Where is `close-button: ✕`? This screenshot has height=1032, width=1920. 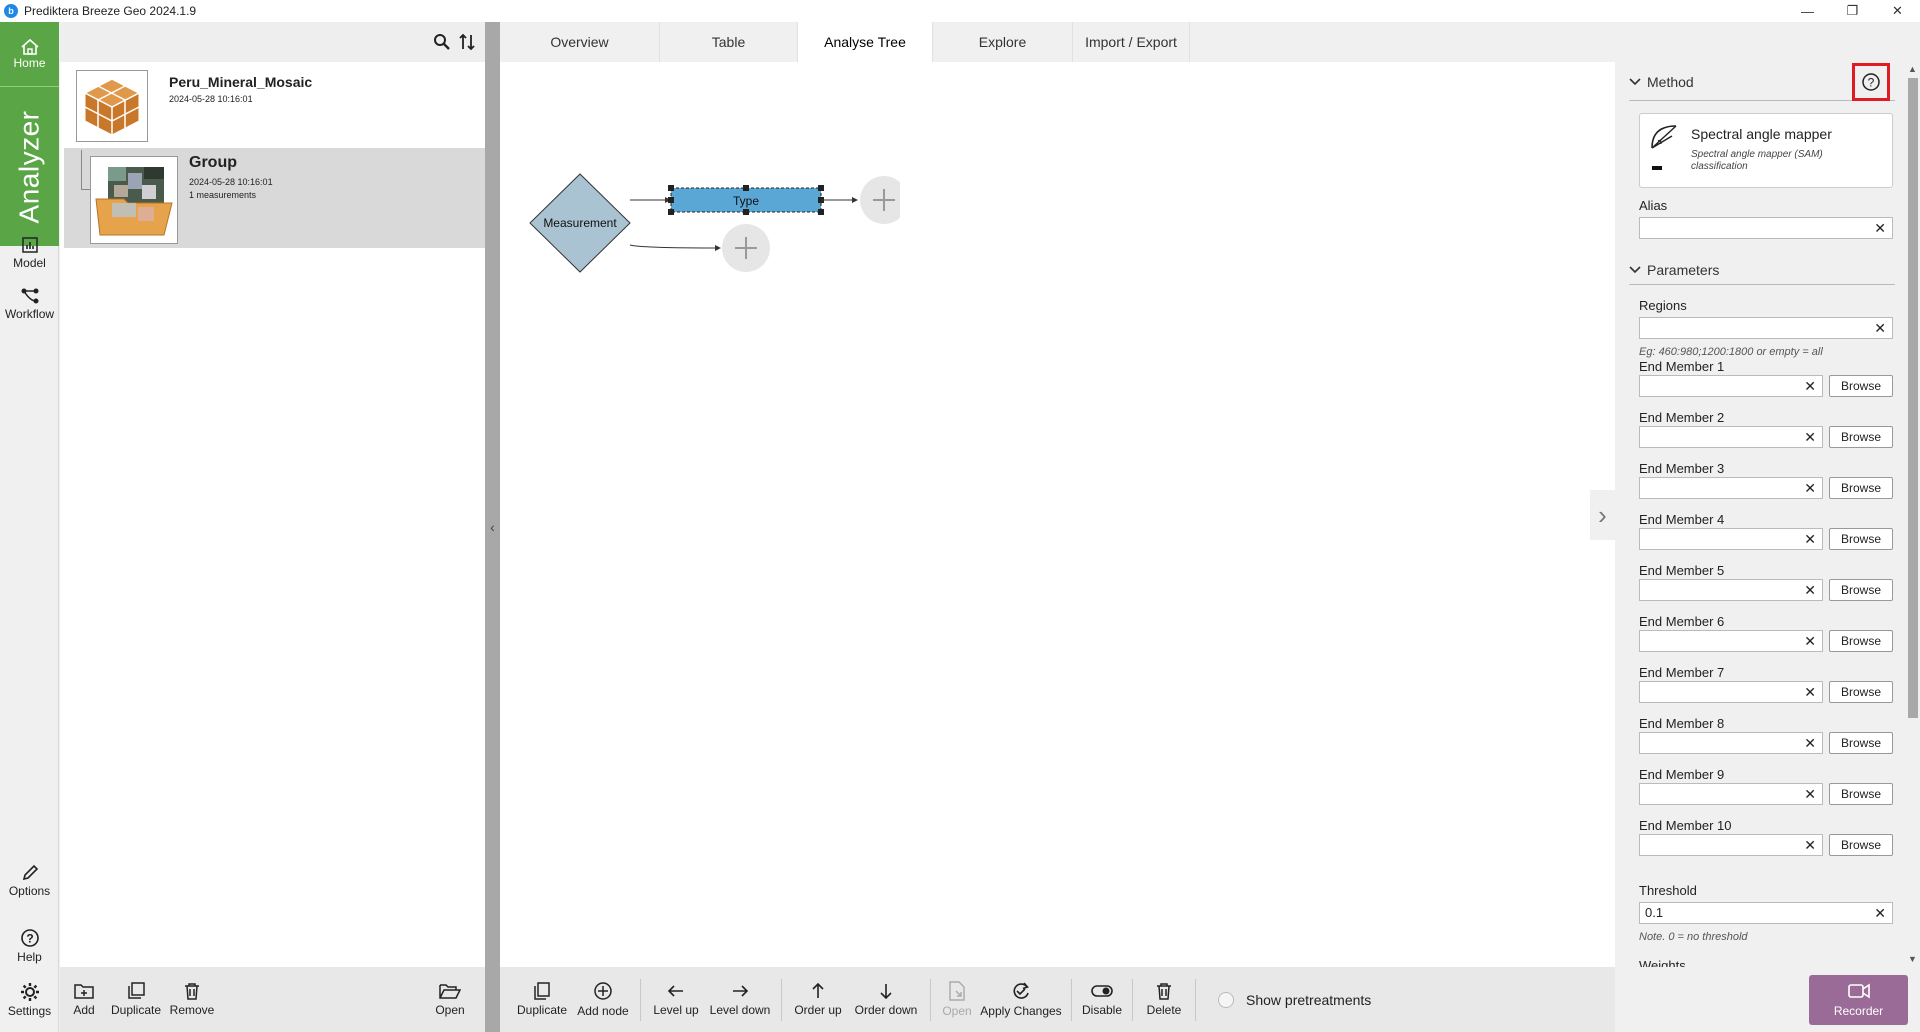 close-button: ✕ is located at coordinates (1897, 11).